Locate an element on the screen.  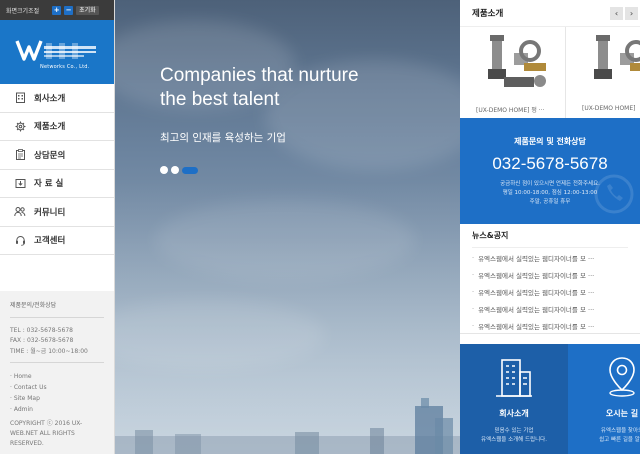
admin-link: · Admin is located at coordinates (57, 409).